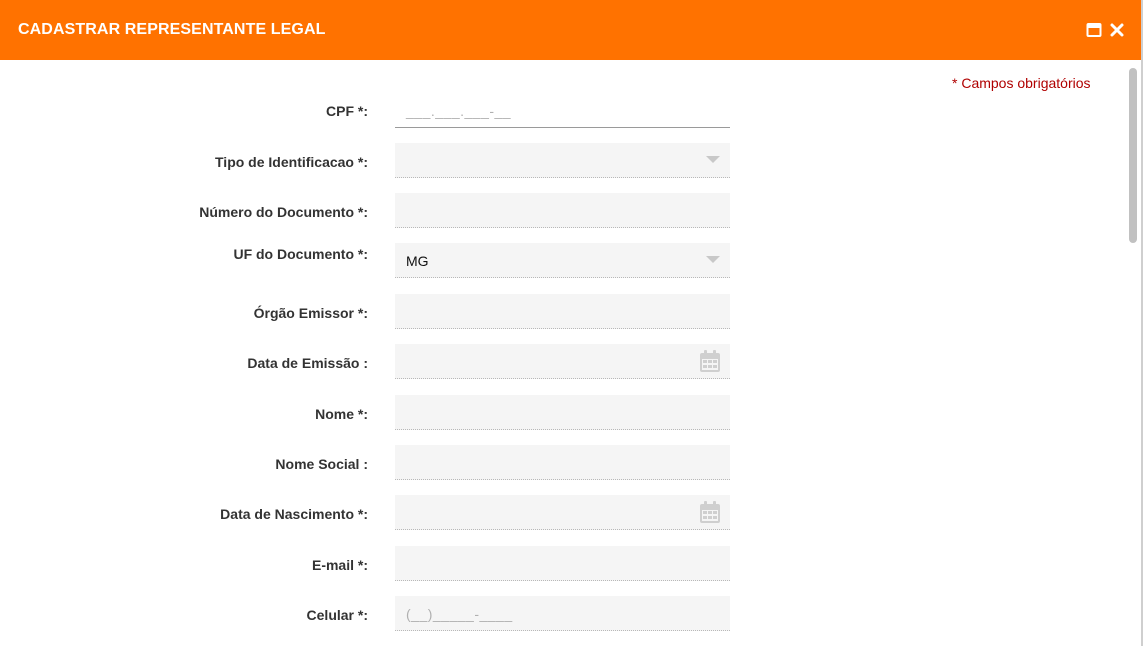 The image size is (1143, 646). What do you see at coordinates (1133, 155) in the screenshot?
I see `scrollbar-thumb` at bounding box center [1133, 155].